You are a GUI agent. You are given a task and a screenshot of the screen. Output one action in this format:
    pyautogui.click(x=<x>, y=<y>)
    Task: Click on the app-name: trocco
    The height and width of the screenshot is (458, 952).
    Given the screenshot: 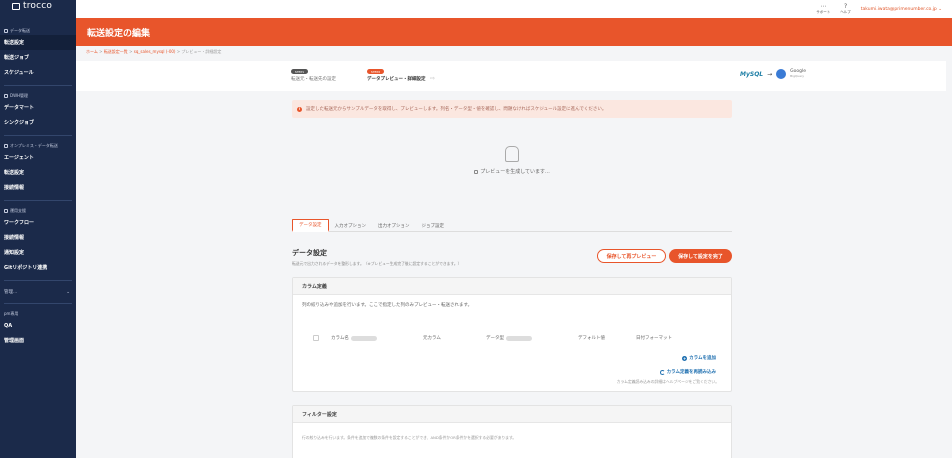 What is the action you would take?
    pyautogui.click(x=38, y=6)
    